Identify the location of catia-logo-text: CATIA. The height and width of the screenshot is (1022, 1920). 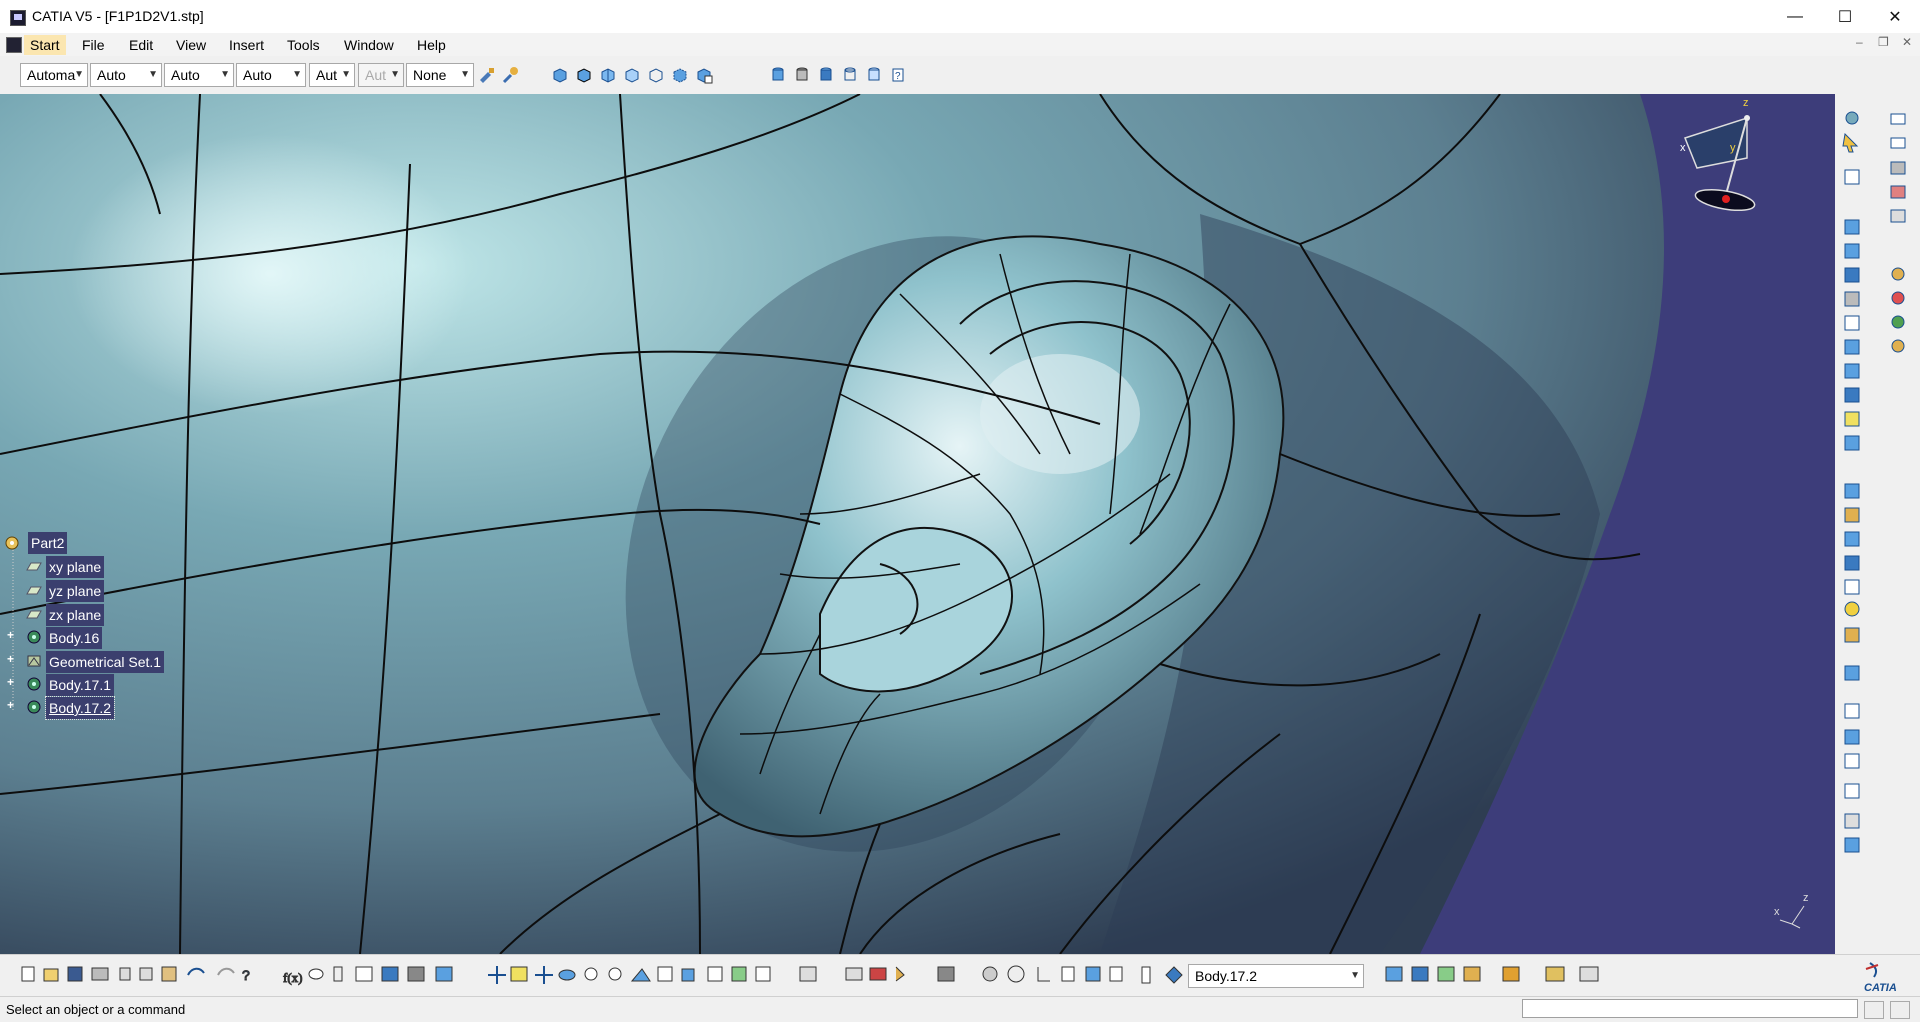
(1880, 988).